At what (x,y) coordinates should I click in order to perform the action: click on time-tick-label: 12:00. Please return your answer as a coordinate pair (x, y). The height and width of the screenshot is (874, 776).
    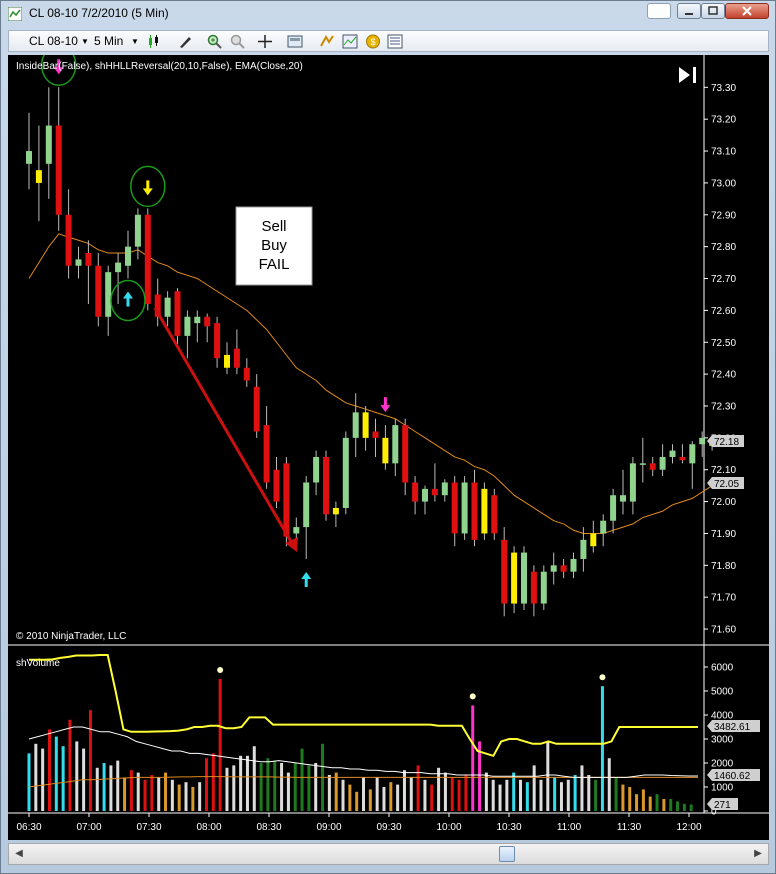
    Looking at the image, I should click on (688, 827).